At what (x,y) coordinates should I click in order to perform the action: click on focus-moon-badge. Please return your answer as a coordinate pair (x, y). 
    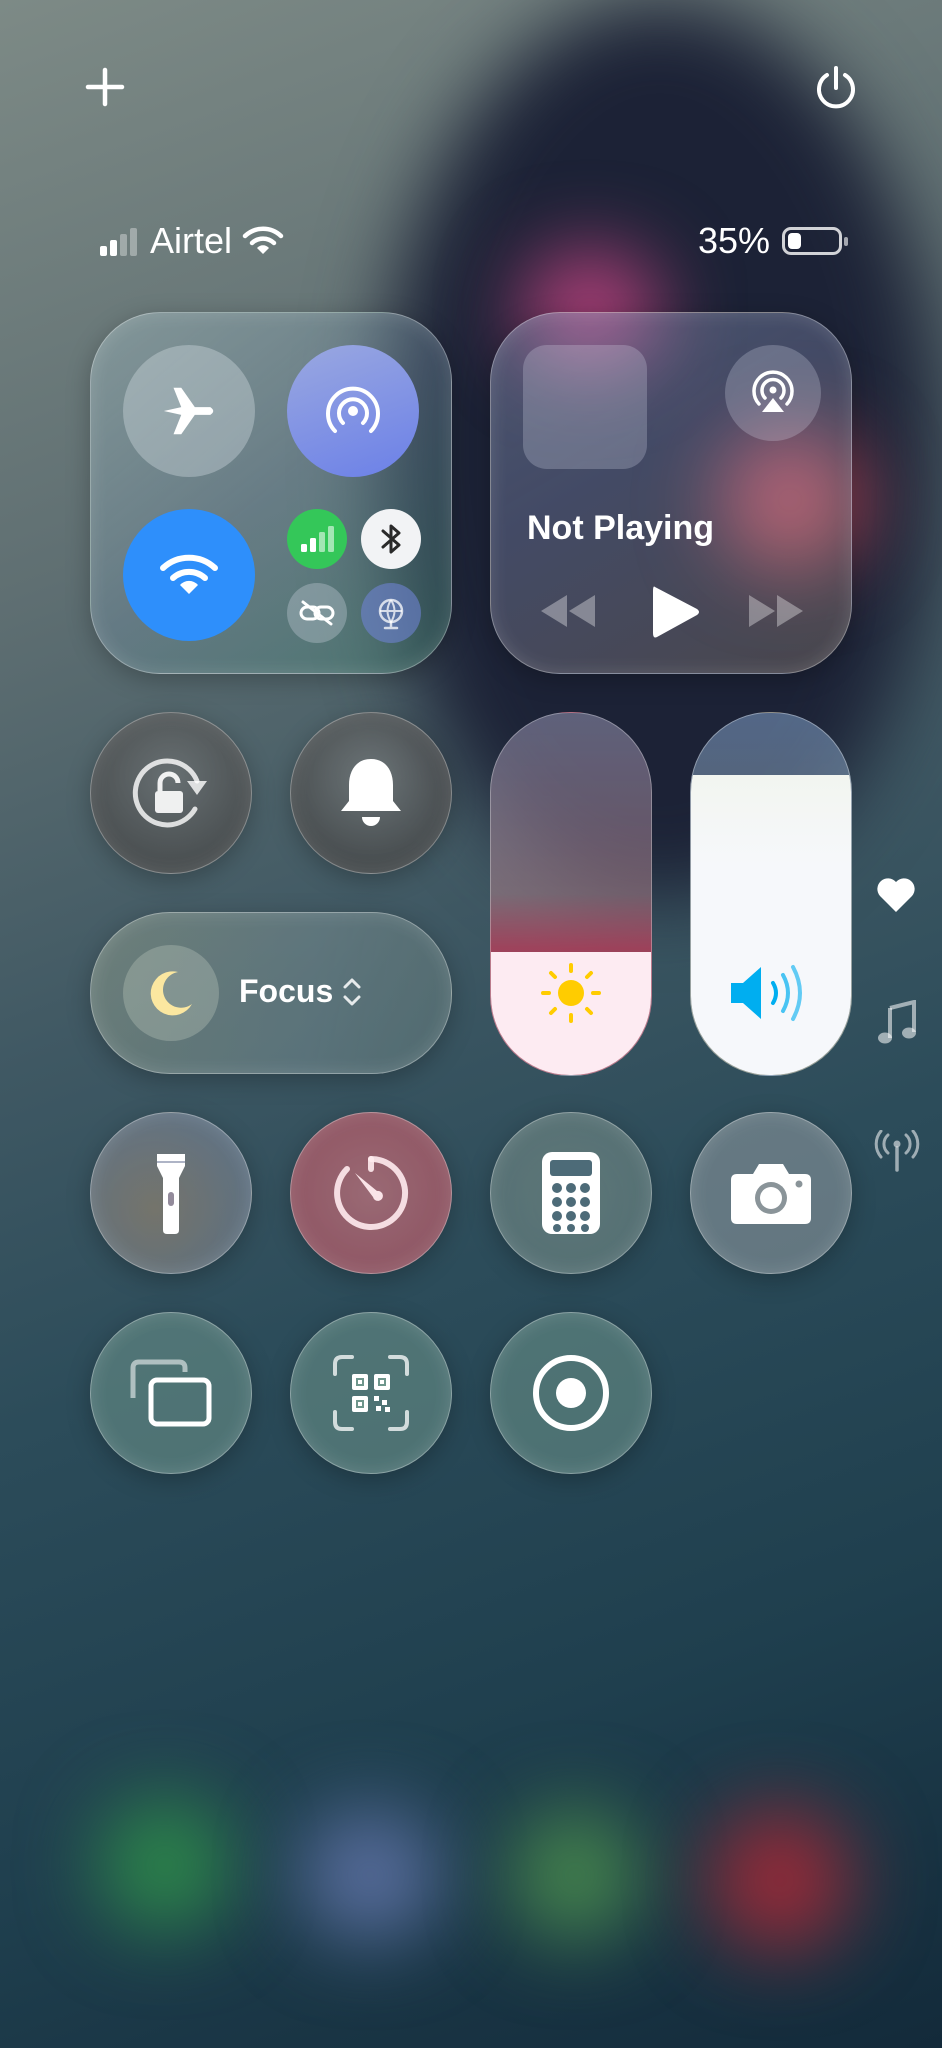
    Looking at the image, I should click on (171, 993).